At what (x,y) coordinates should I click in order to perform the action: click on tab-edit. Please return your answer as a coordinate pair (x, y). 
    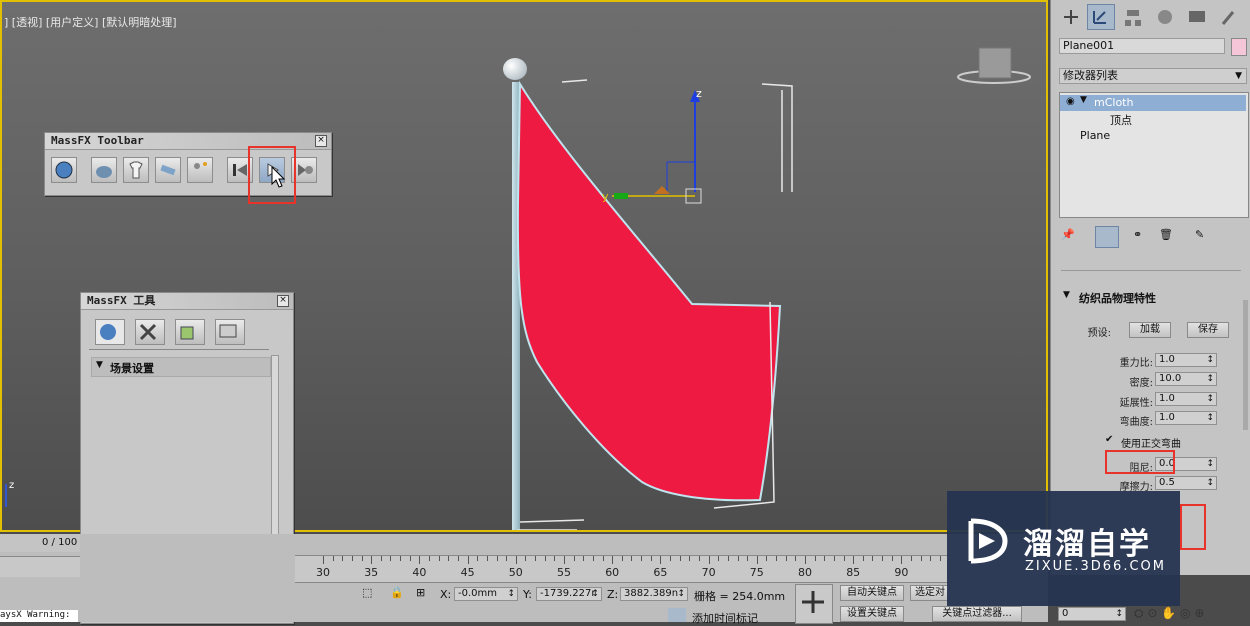
    Looking at the image, I should click on (190, 332).